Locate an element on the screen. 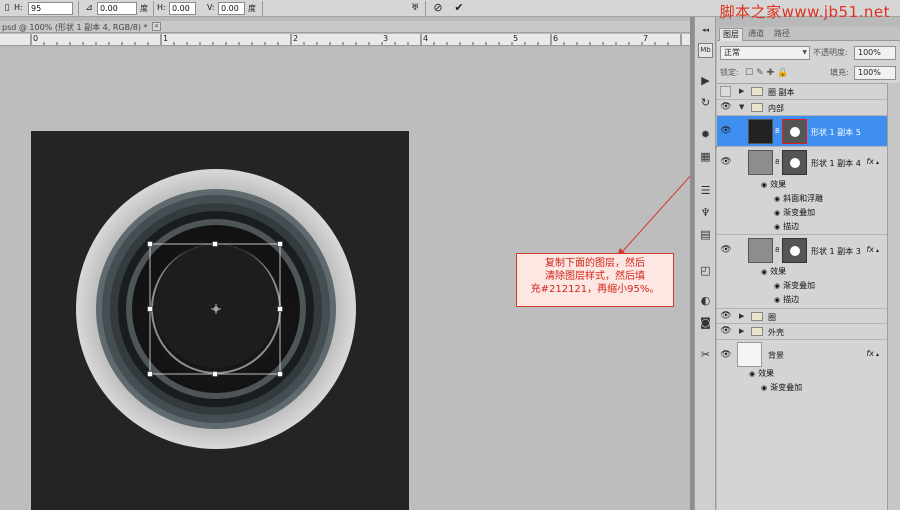  layer-row-circle-copy: ▶ 圈 副本 is located at coordinates (802, 92).